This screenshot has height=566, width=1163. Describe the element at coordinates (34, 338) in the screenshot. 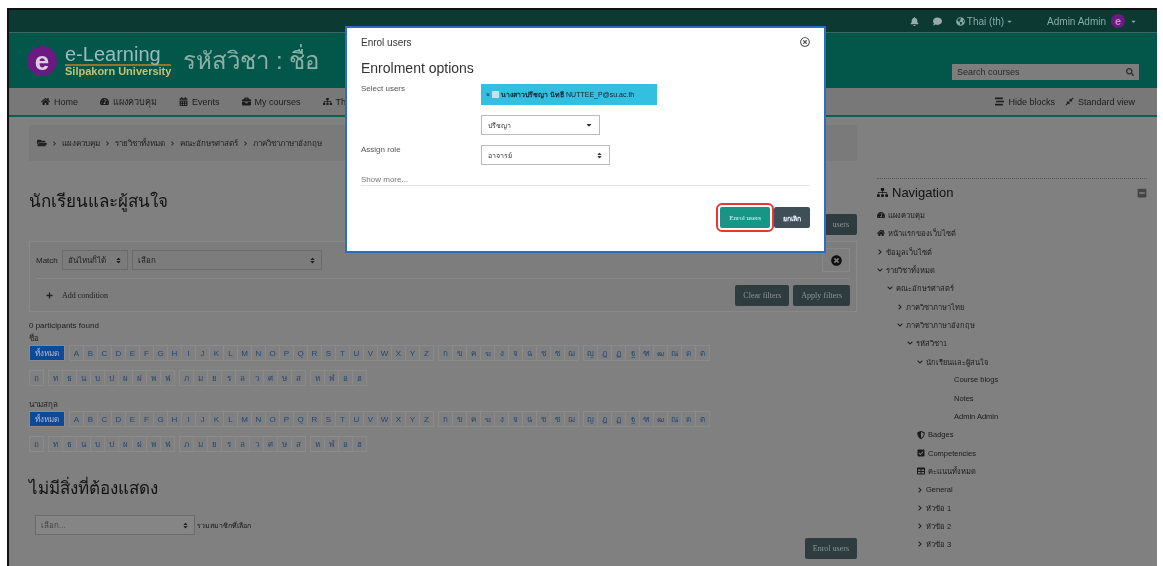

I see `initials-label: ชื่อ` at that location.